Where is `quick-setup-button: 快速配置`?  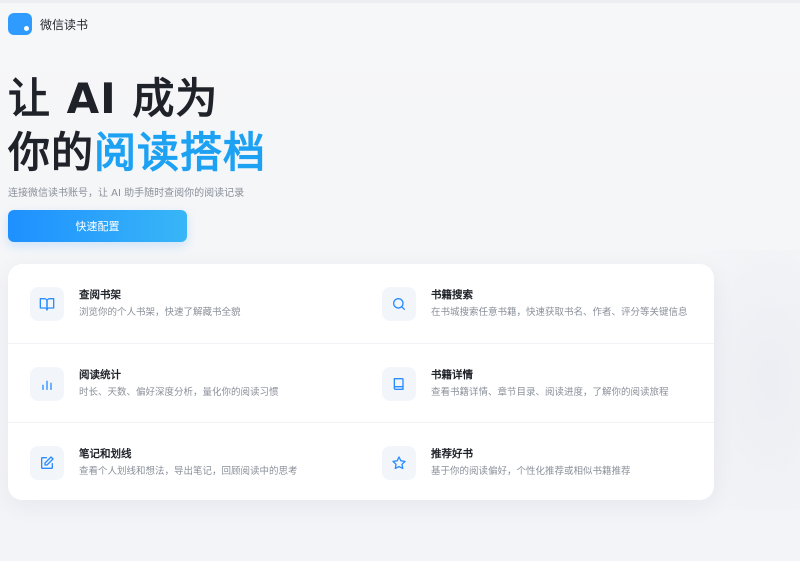 quick-setup-button: 快速配置 is located at coordinates (97, 226).